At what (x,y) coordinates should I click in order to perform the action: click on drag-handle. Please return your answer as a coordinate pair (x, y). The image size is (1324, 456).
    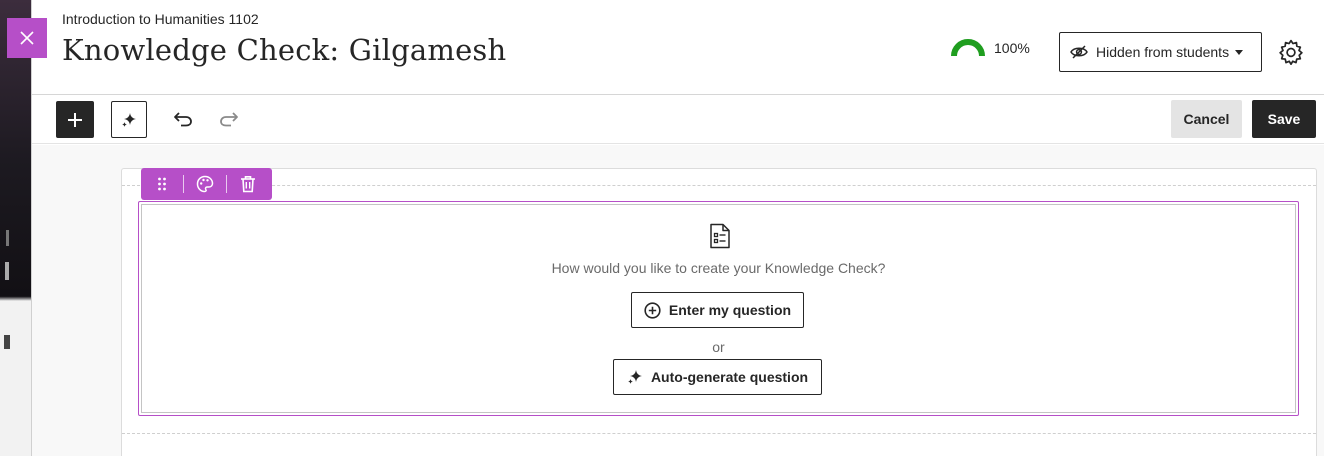
    Looking at the image, I should click on (162, 184).